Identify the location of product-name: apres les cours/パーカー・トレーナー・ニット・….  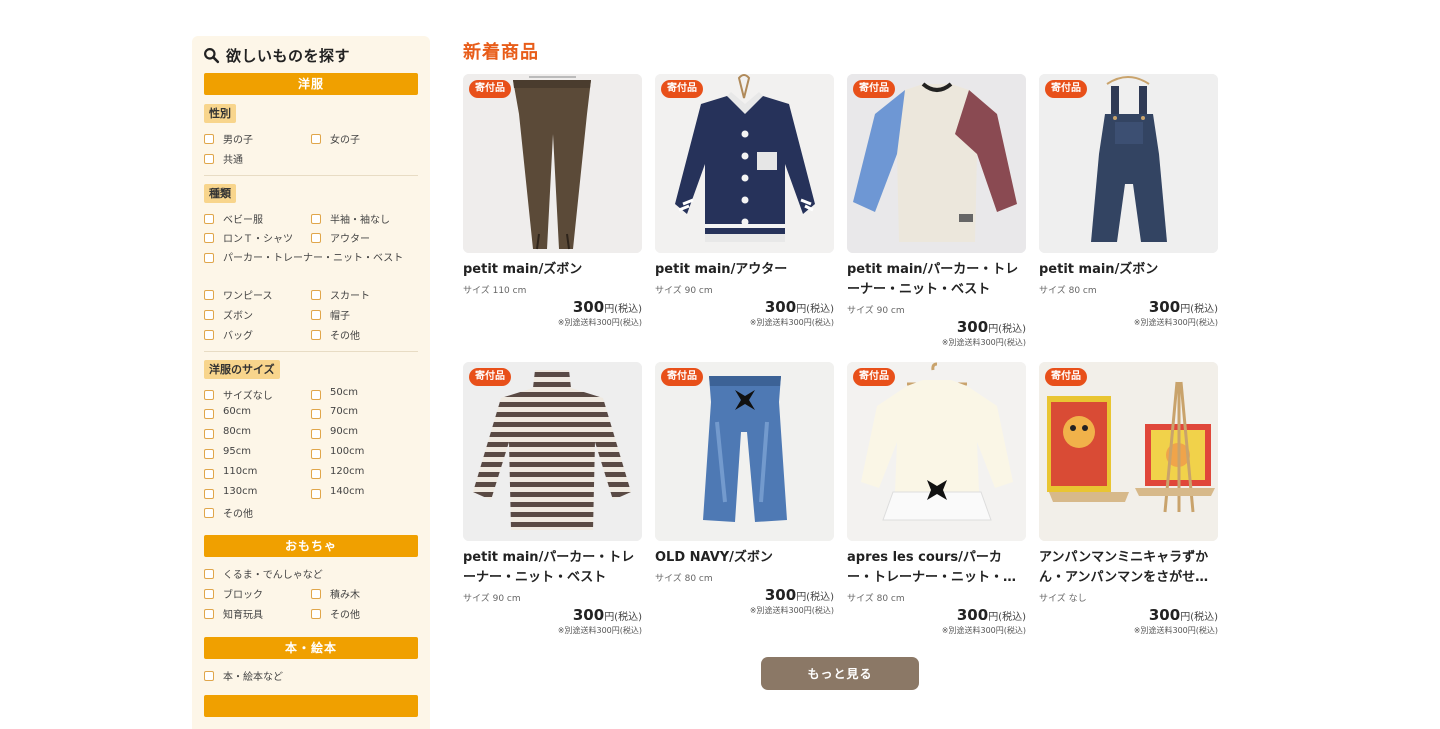
(936, 568).